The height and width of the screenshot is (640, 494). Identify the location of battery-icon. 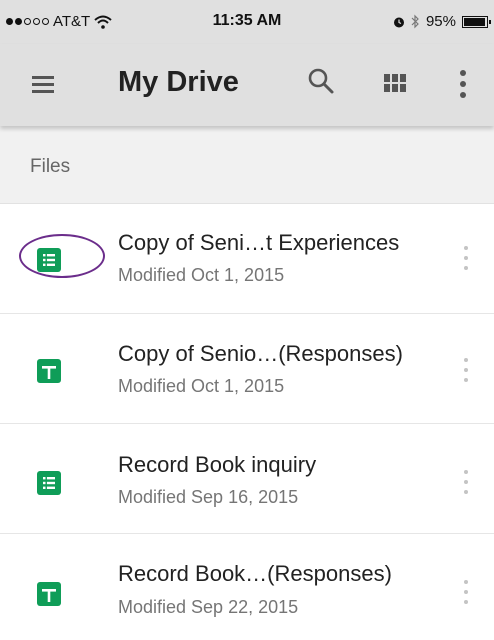
(476, 21).